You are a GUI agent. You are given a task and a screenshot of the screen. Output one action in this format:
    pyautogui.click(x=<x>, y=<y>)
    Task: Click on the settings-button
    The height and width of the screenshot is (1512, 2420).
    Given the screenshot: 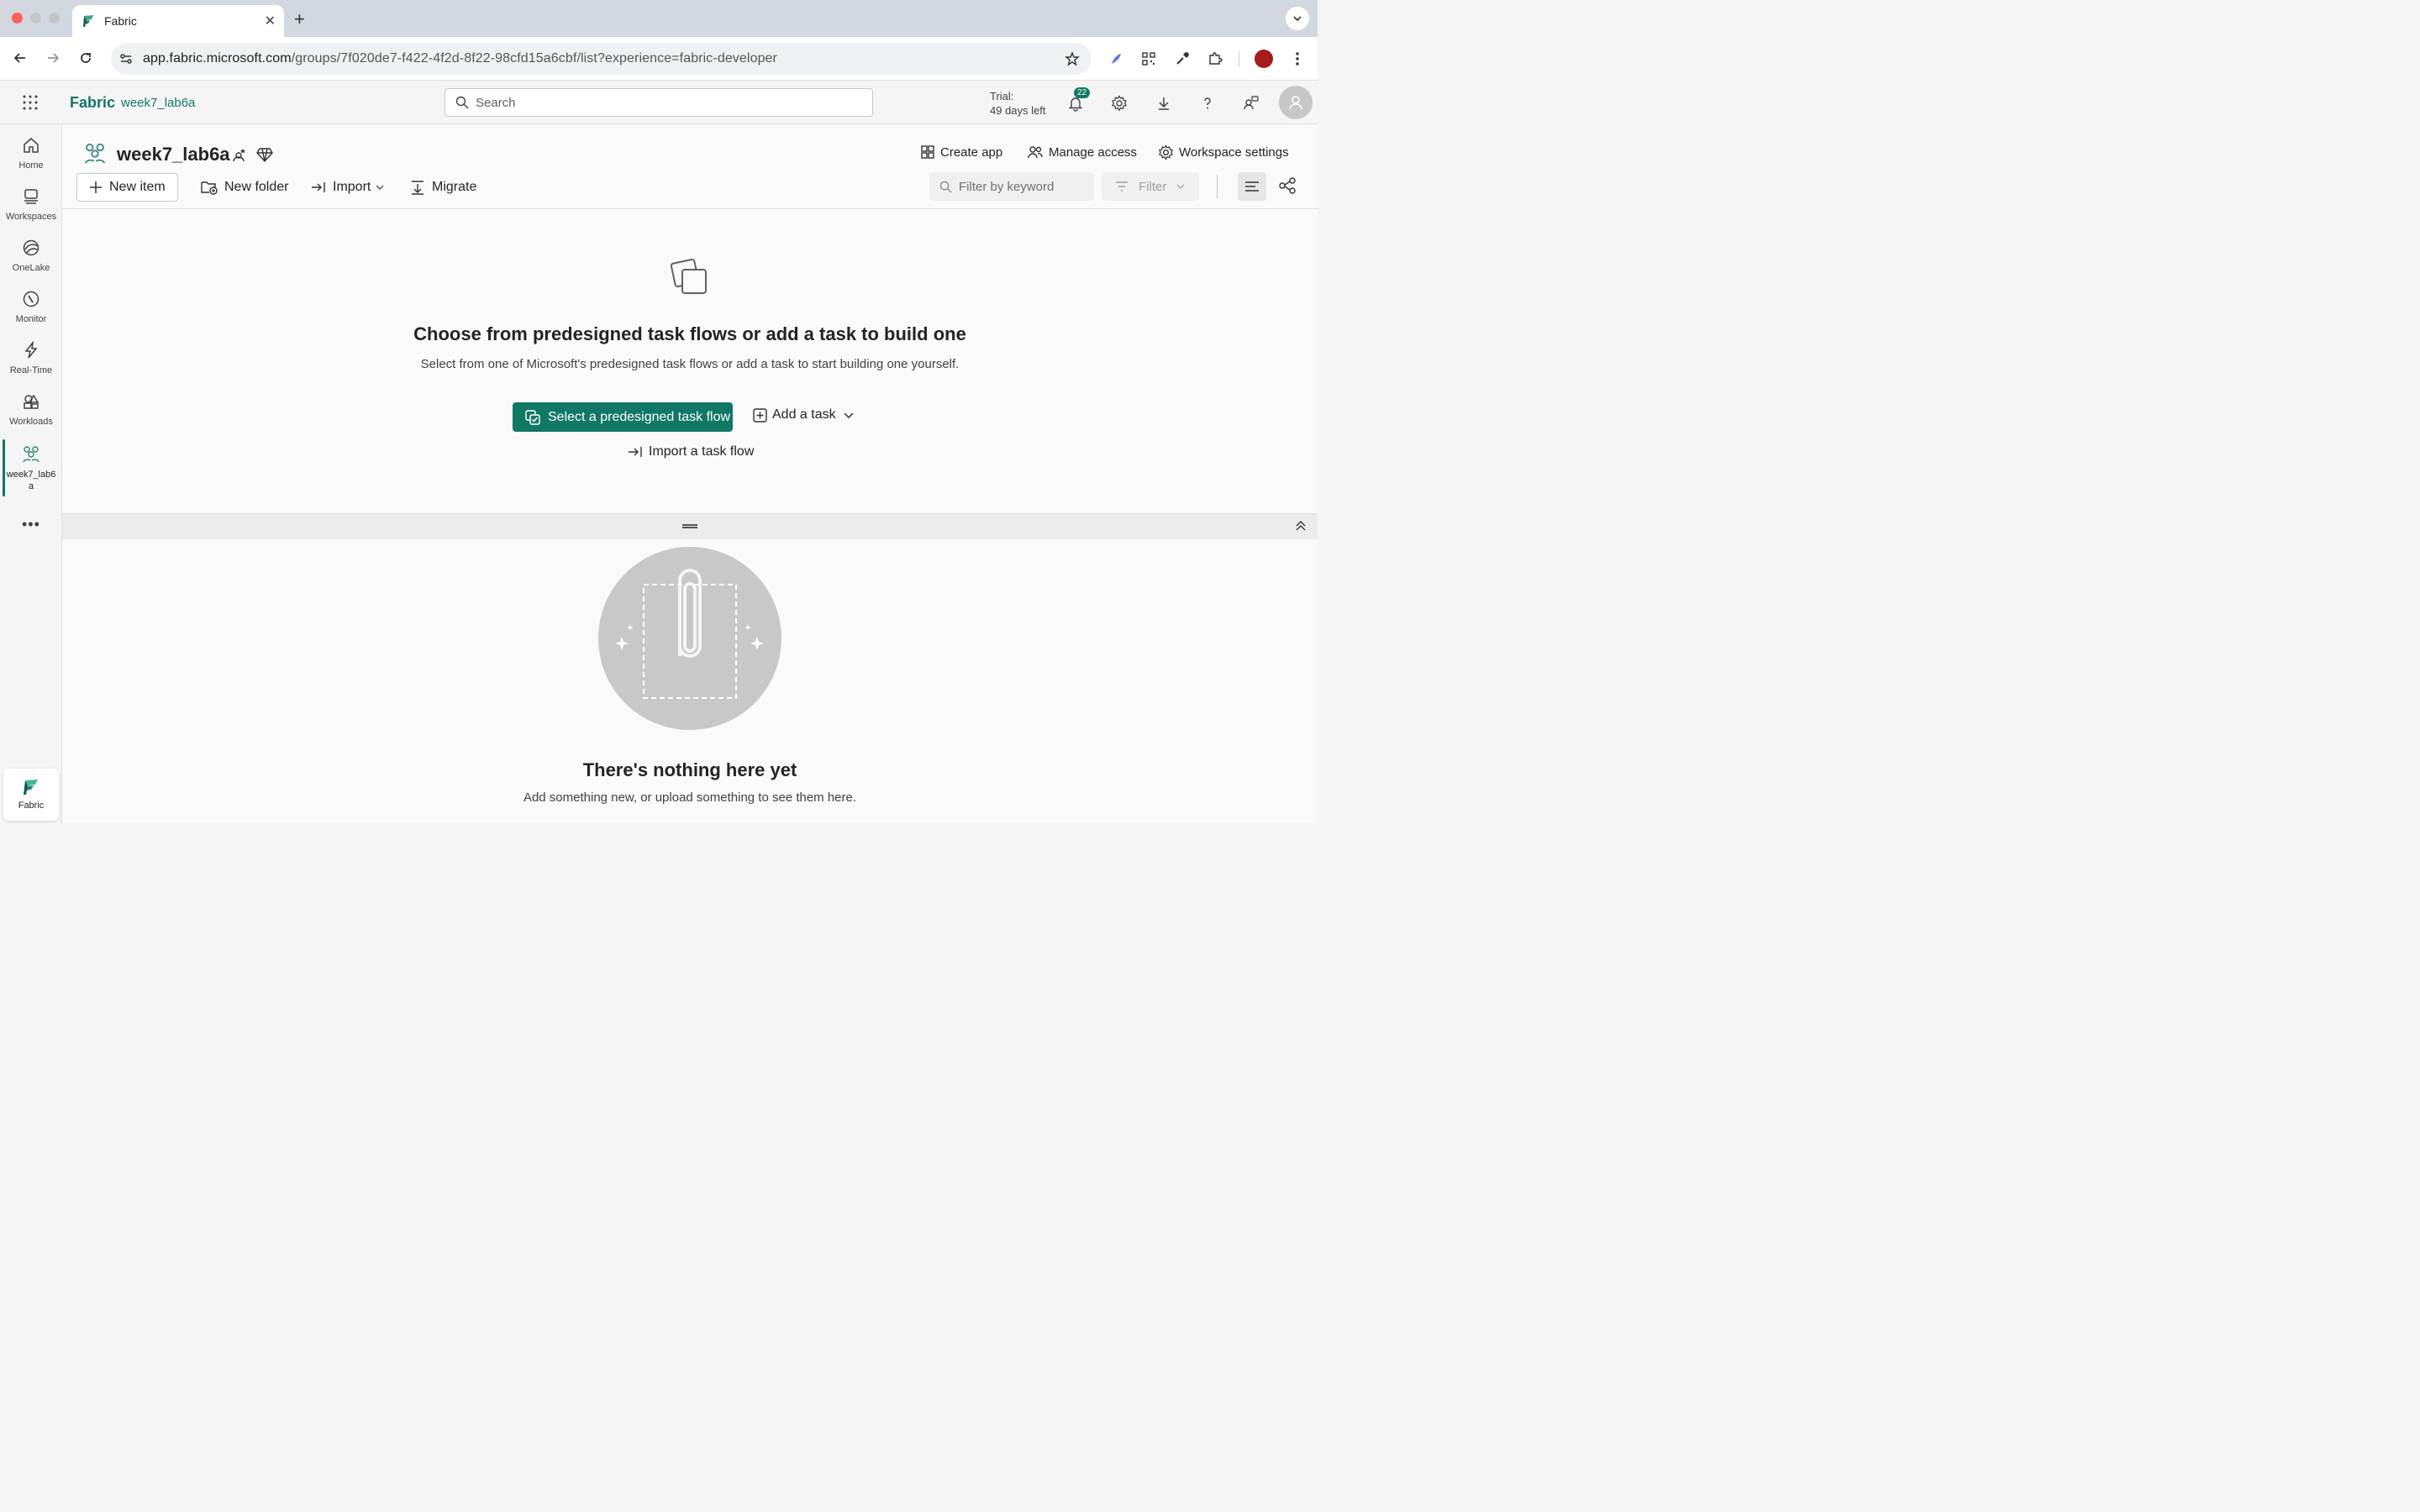 What is the action you would take?
    pyautogui.click(x=1119, y=103)
    